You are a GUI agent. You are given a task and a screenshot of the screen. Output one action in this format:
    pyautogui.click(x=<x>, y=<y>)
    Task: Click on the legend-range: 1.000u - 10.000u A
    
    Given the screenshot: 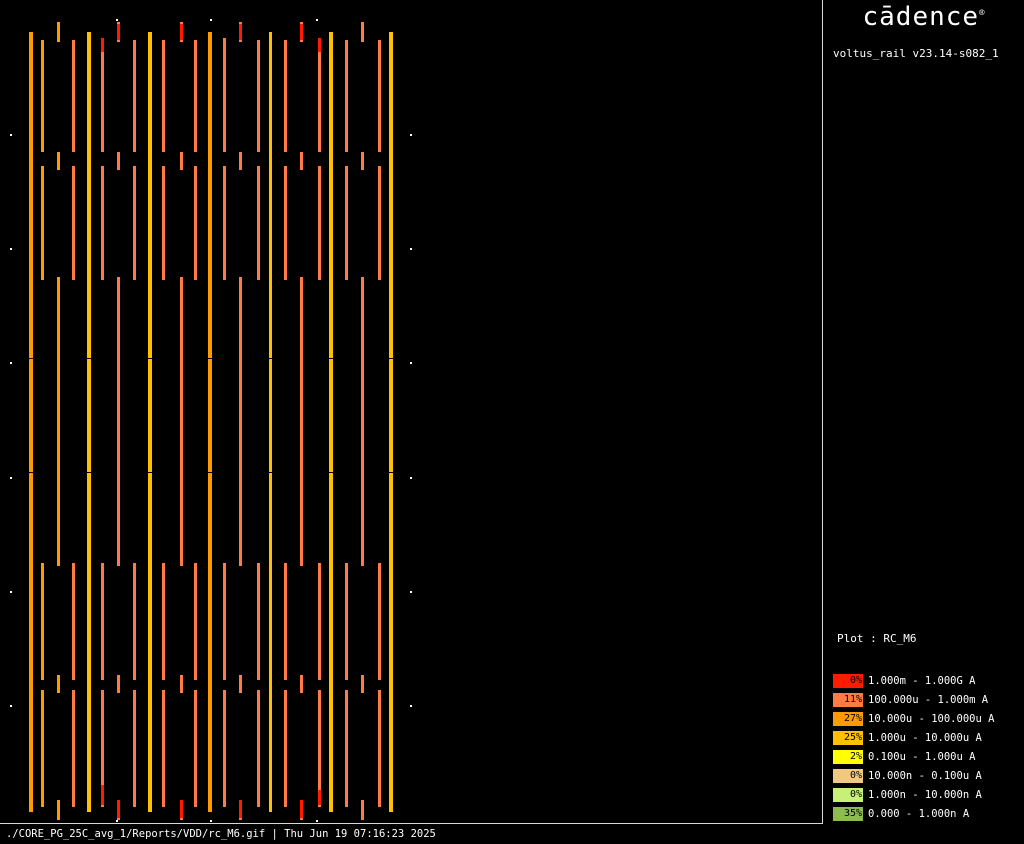 What is the action you would take?
    pyautogui.click(x=925, y=737)
    